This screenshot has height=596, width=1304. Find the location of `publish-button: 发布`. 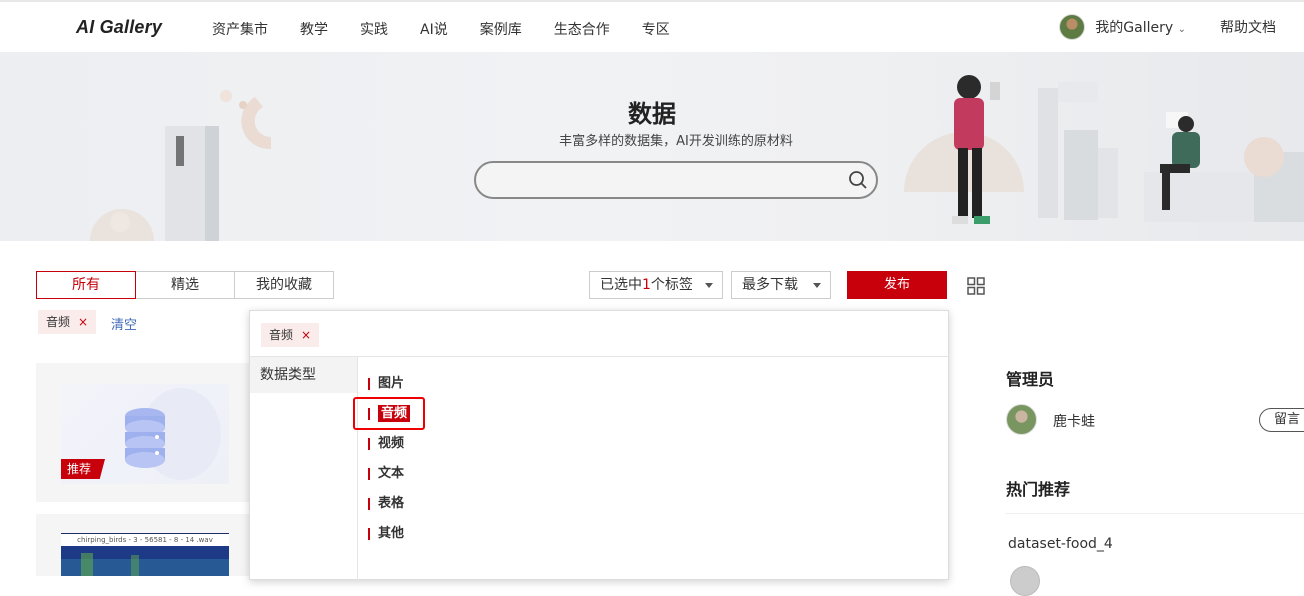

publish-button: 发布 is located at coordinates (897, 285).